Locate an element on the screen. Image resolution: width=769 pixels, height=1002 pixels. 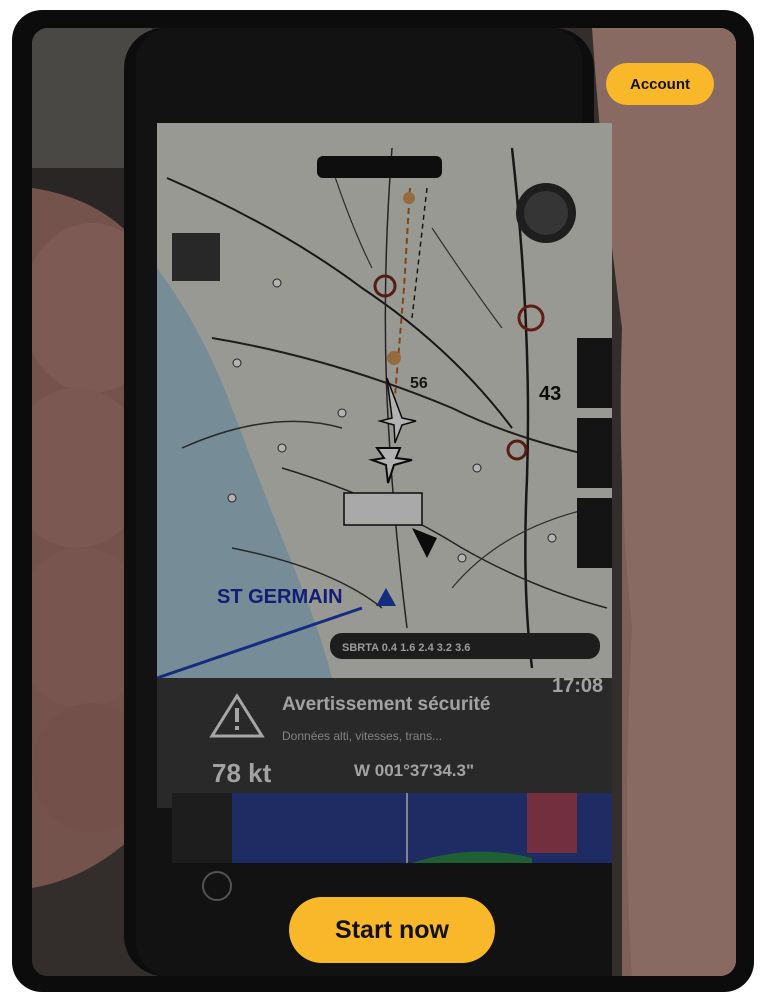
speed-readout: 78 kt is located at coordinates (242, 773).